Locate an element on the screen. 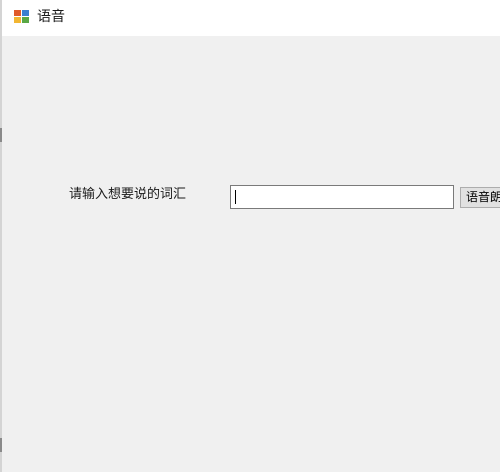 This screenshot has height=472, width=500. speak-button: 语音朗读 is located at coordinates (480, 197).